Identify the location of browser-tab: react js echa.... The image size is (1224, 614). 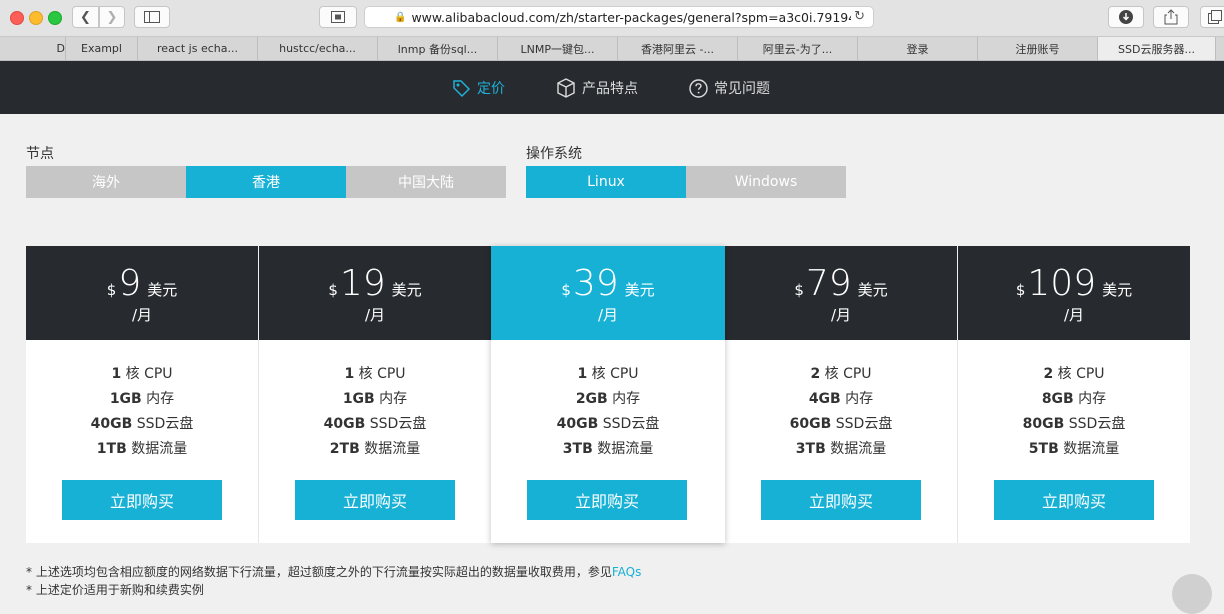
(198, 48).